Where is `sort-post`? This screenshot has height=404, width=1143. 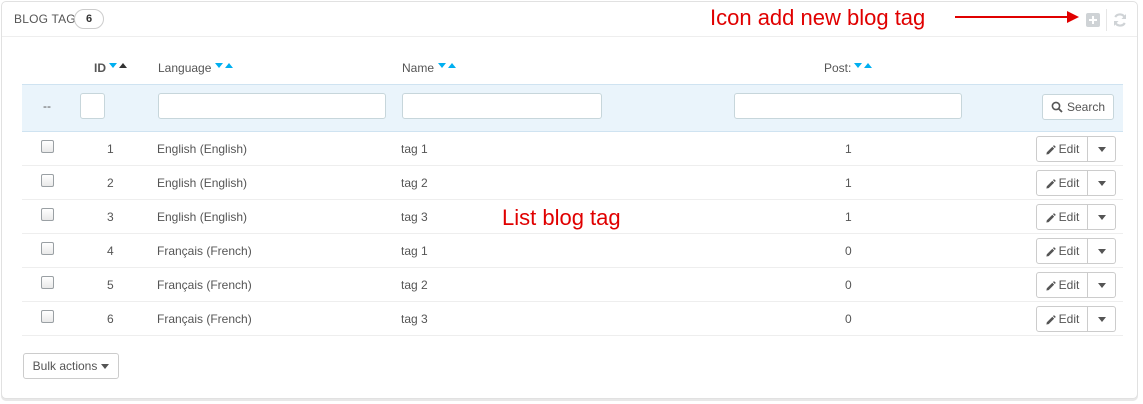 sort-post is located at coordinates (863, 65).